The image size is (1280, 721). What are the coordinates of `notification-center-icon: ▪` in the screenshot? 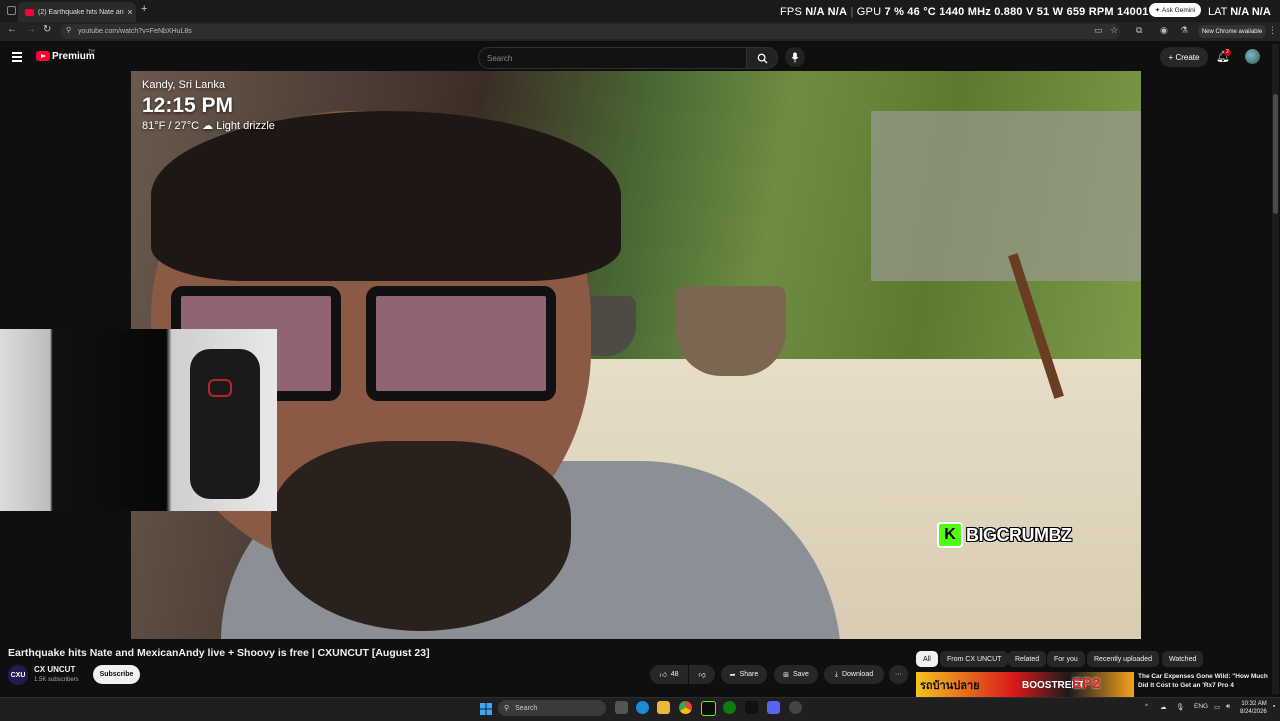 It's located at (1274, 706).